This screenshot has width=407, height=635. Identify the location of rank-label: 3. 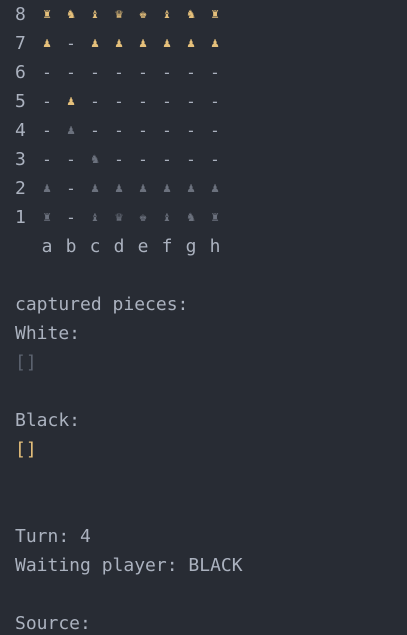
(20, 159).